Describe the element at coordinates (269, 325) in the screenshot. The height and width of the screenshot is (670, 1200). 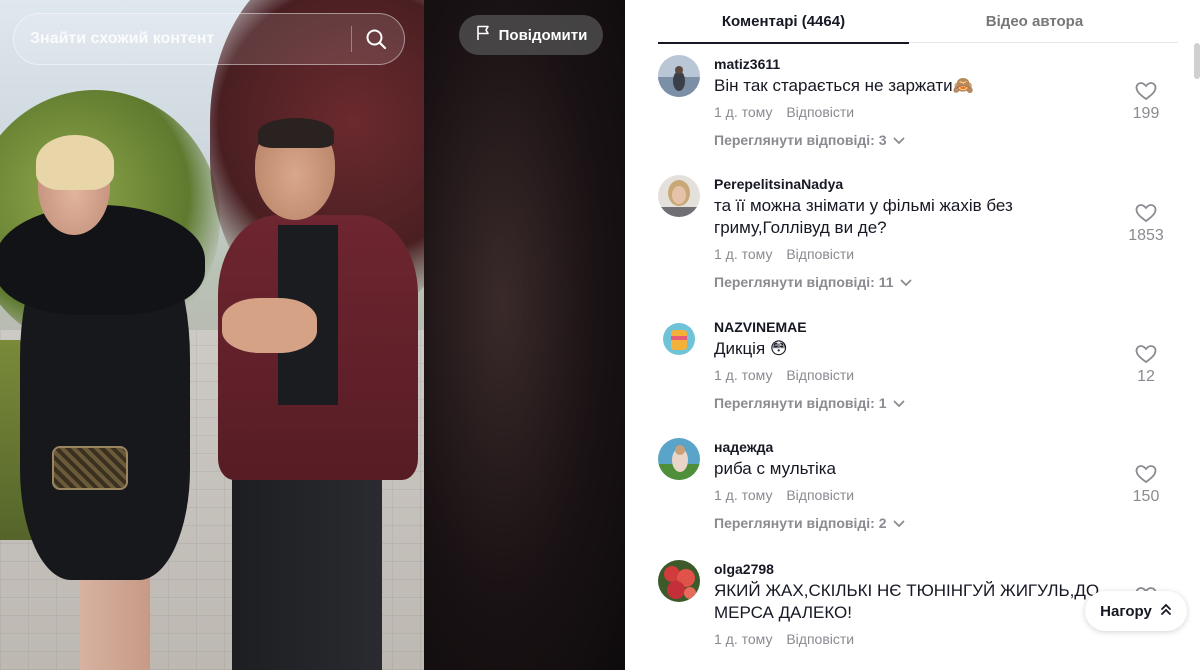
I see `video-man-hands` at that location.